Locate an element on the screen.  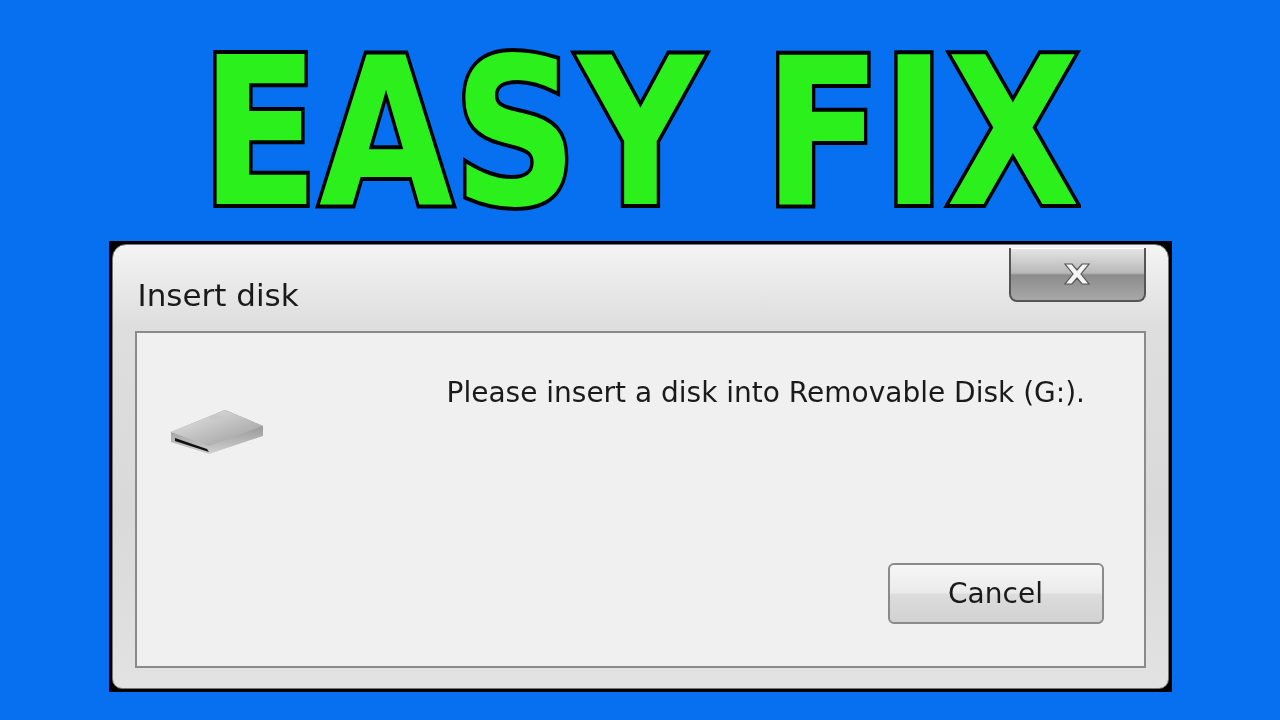
cancel-button: Cancel is located at coordinates (995, 593).